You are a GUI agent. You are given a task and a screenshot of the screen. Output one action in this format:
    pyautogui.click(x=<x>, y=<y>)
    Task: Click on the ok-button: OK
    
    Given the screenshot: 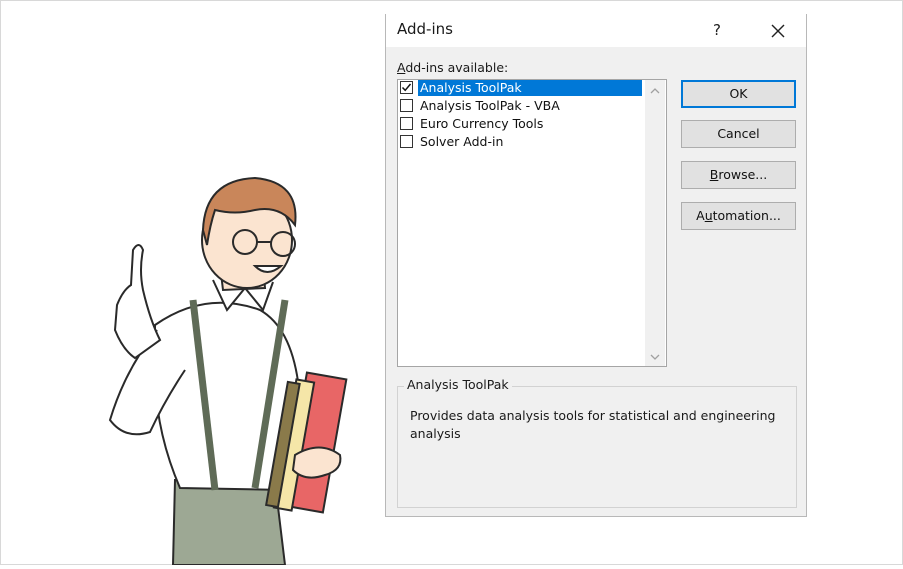 What is the action you would take?
    pyautogui.click(x=738, y=94)
    